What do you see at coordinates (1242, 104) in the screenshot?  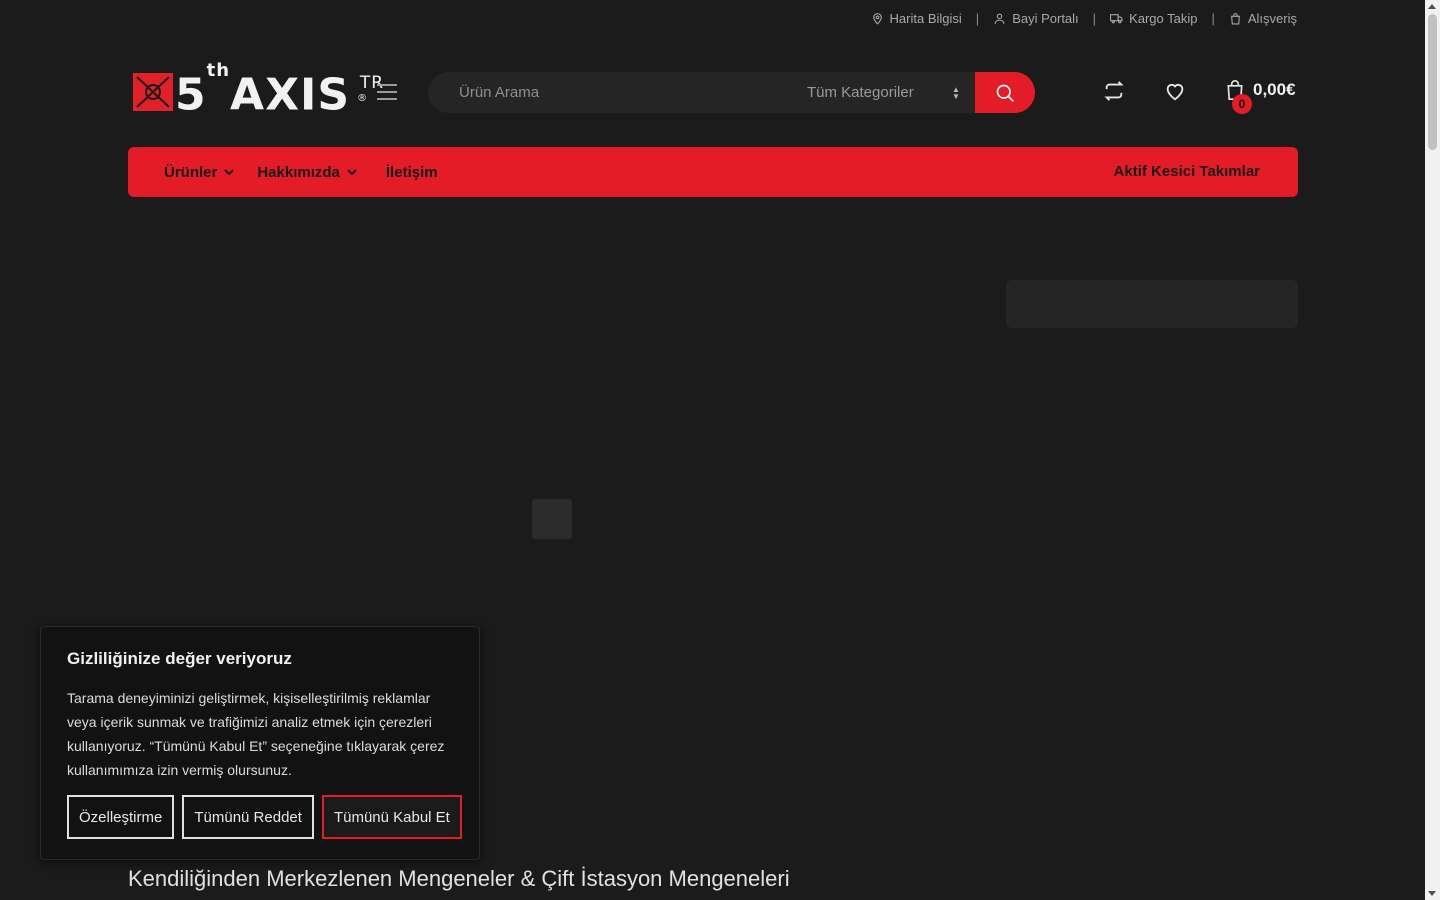 I see `cart-count-badge: 0` at bounding box center [1242, 104].